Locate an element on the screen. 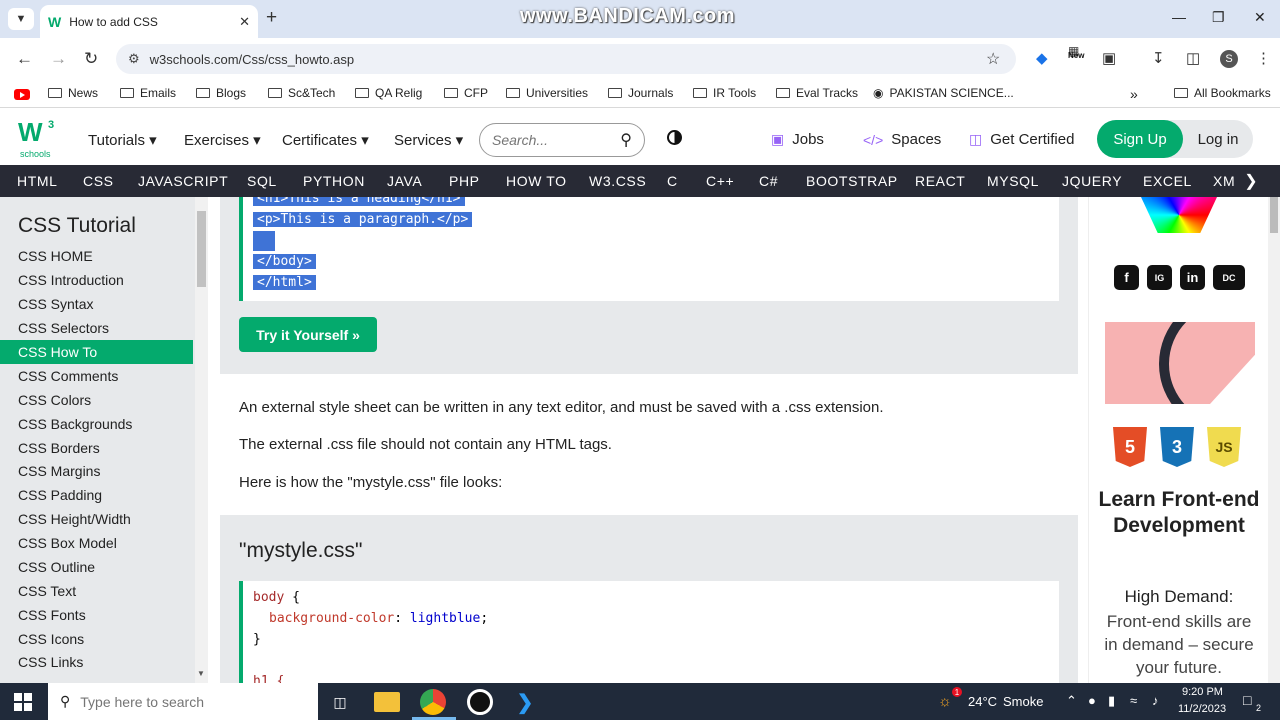  menu-tutorials: Tutorials ▾ is located at coordinates (122, 140).